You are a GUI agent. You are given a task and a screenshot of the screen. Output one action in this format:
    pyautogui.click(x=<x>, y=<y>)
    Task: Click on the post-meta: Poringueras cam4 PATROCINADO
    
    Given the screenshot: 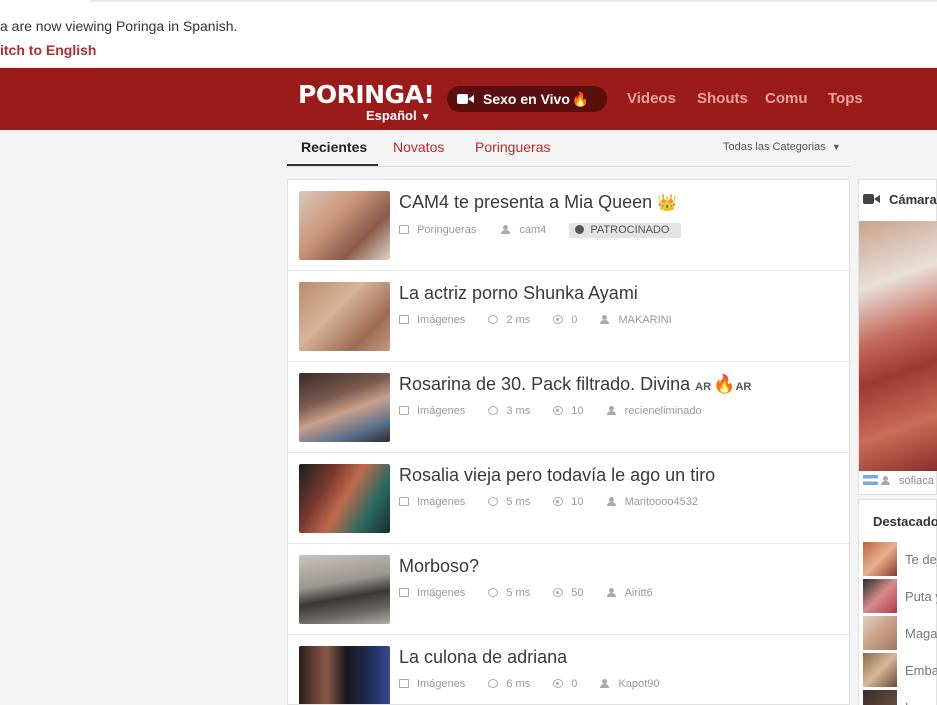 What is the action you would take?
    pyautogui.click(x=543, y=230)
    